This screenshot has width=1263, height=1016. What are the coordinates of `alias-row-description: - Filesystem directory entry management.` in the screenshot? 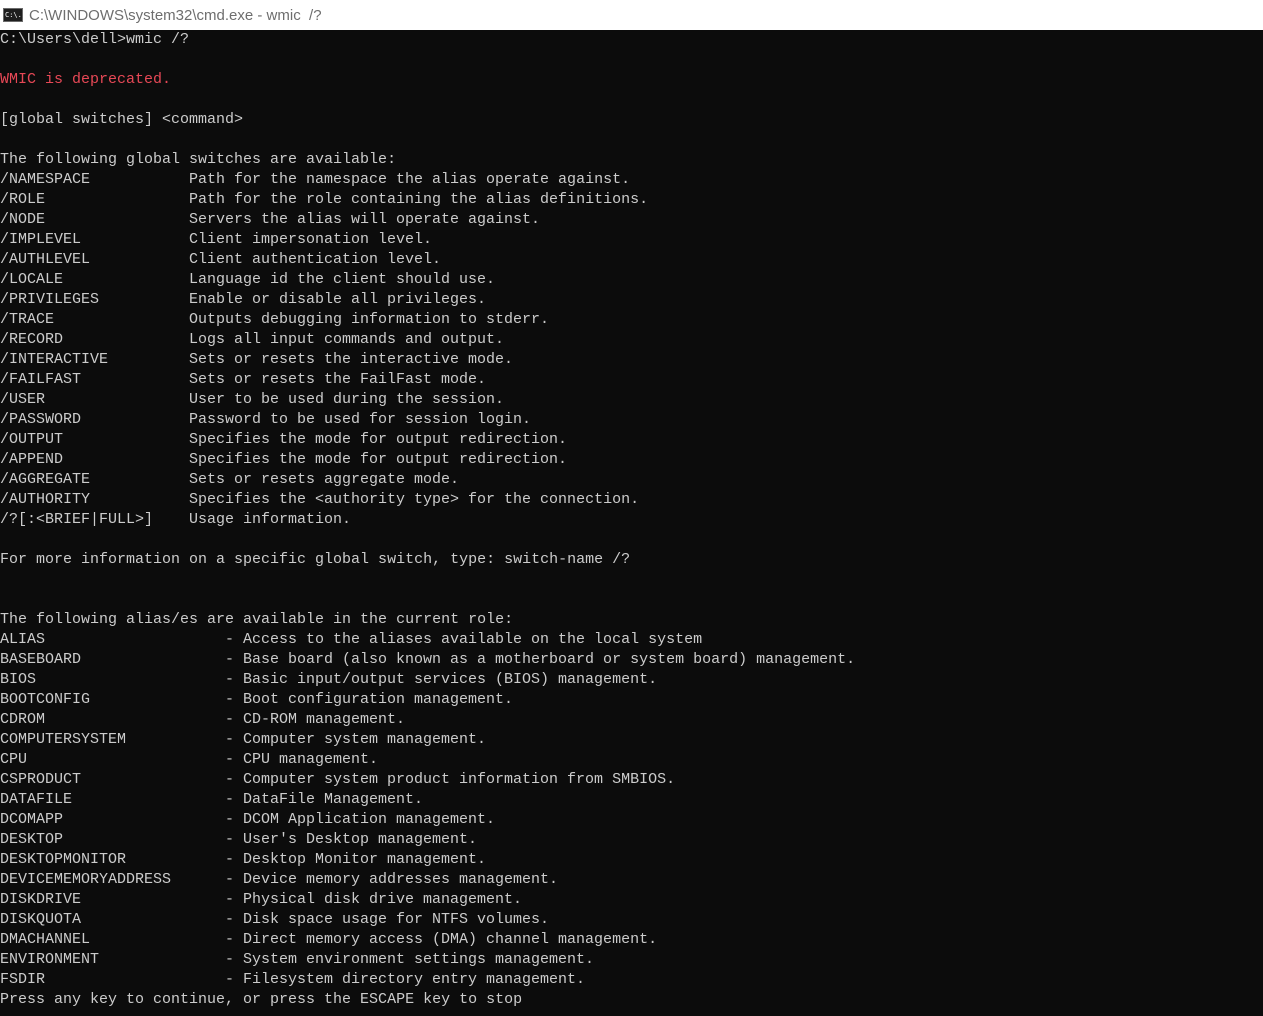 It's located at (405, 979).